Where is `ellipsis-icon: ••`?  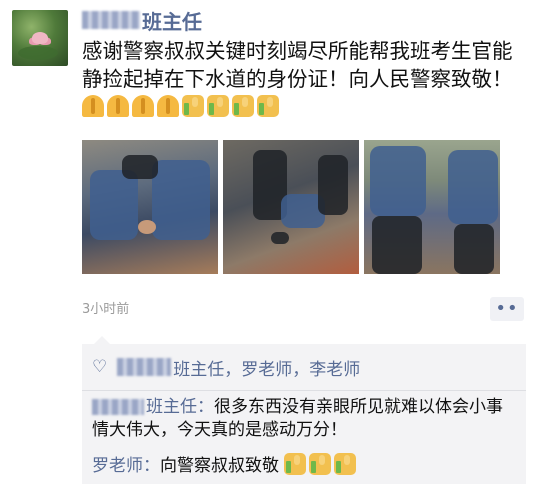
ellipsis-icon: •• is located at coordinates (507, 308).